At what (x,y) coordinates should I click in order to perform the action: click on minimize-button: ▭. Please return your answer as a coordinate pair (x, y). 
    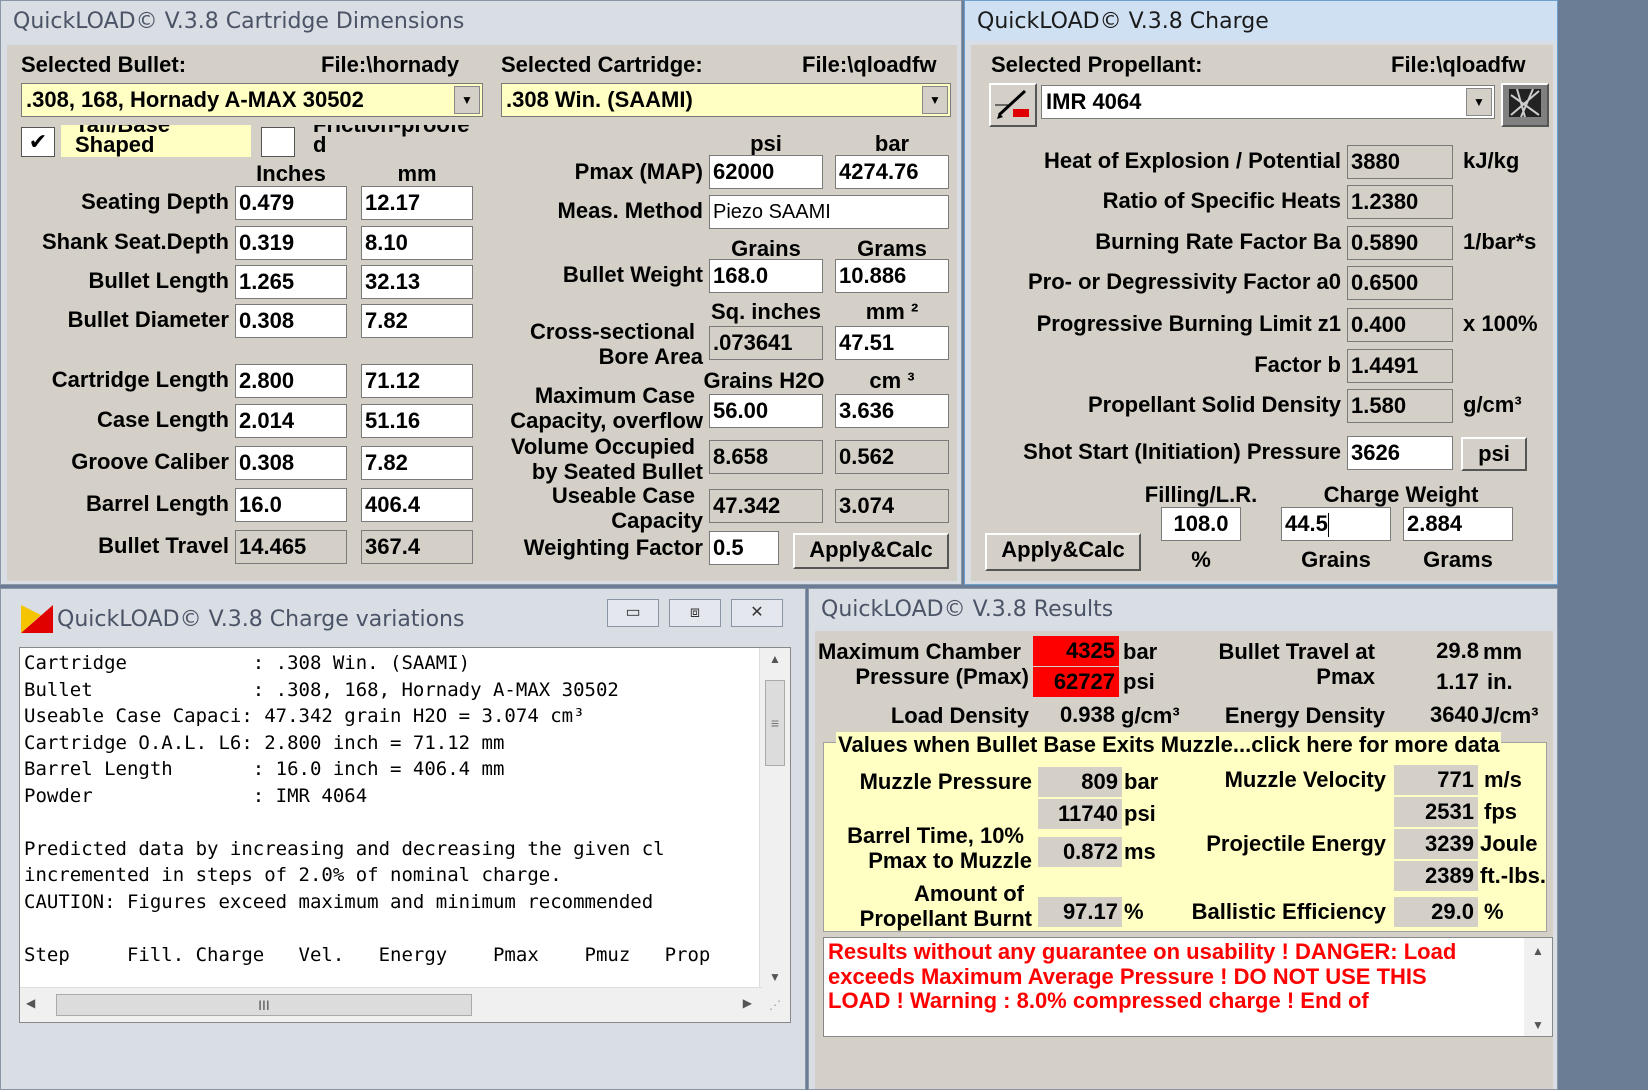
    Looking at the image, I should click on (633, 613).